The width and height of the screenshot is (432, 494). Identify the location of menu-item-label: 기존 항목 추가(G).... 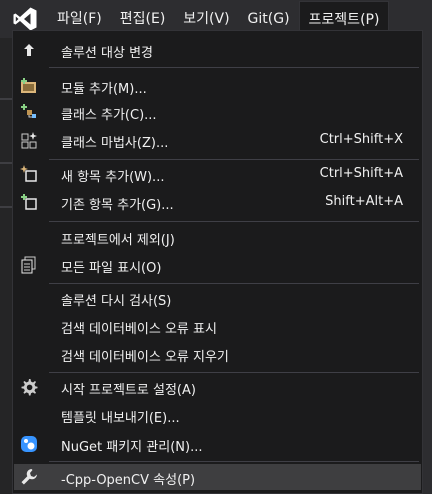
(117, 205).